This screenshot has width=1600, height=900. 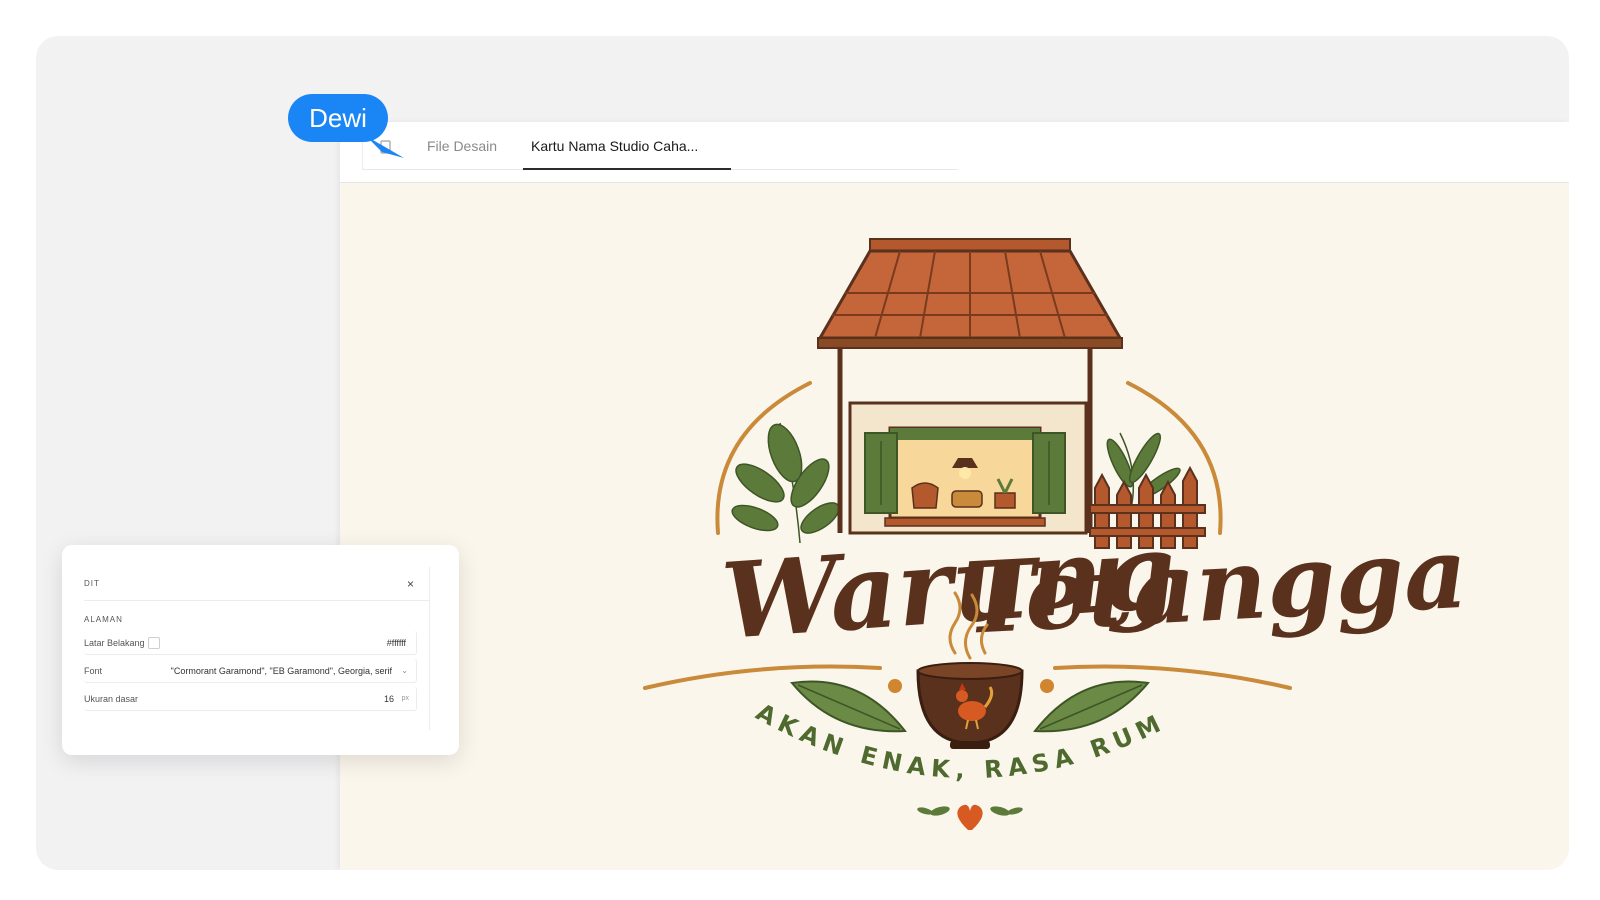 What do you see at coordinates (970, 817) in the screenshot?
I see `heart-ornament-icon` at bounding box center [970, 817].